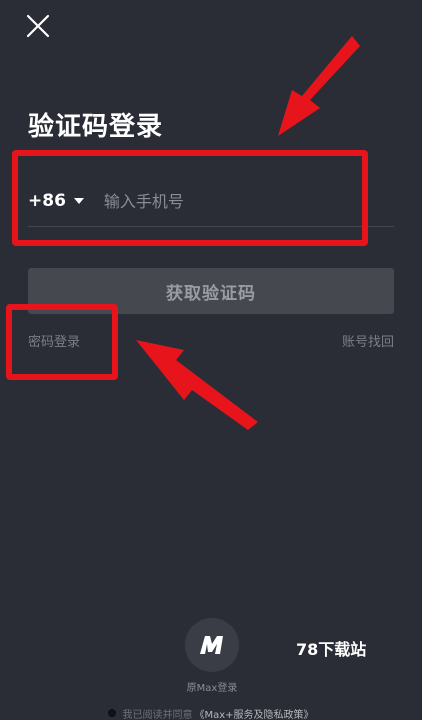 Image resolution: width=422 pixels, height=720 pixels. I want to click on agreement-prefix: 我已阅读并同意, so click(157, 714).